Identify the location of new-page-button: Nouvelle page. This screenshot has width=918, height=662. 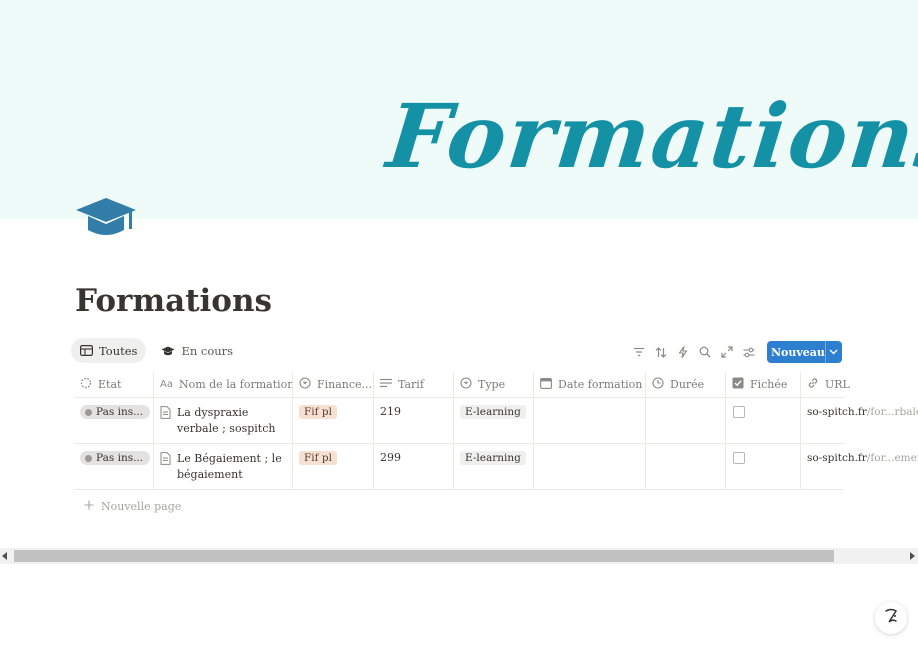
(132, 506).